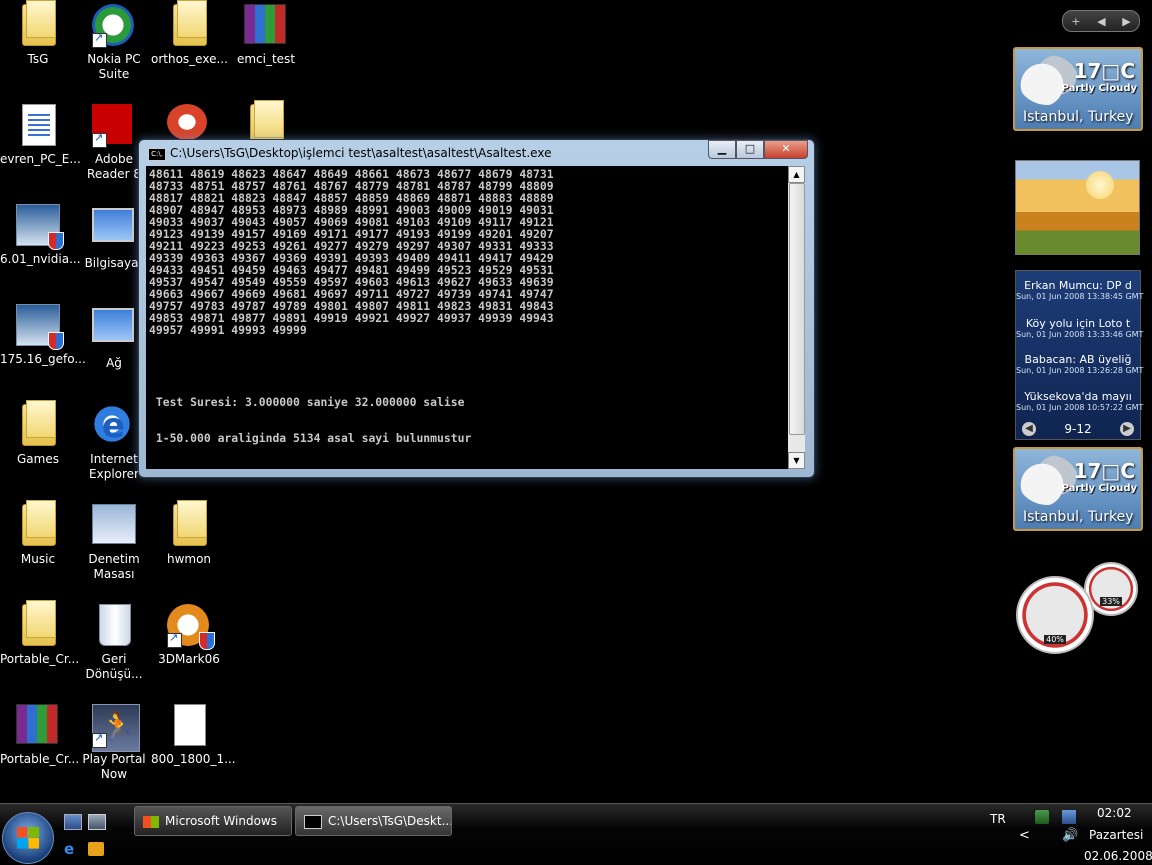 This screenshot has width=1152, height=865. I want to click on clock-time: 02:02, so click(1114, 813).